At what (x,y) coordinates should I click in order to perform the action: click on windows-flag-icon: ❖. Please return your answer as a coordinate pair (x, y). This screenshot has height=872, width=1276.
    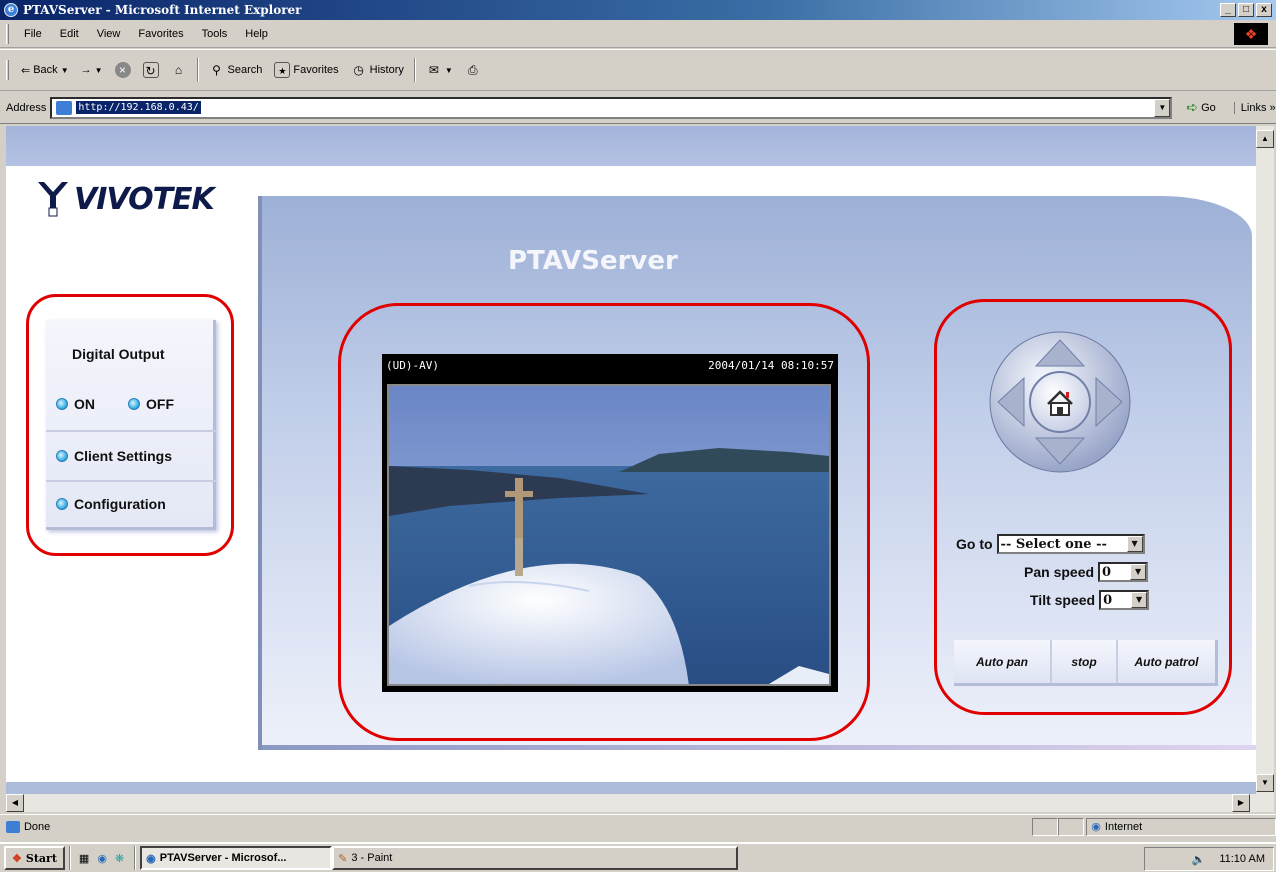
    Looking at the image, I should click on (17, 858).